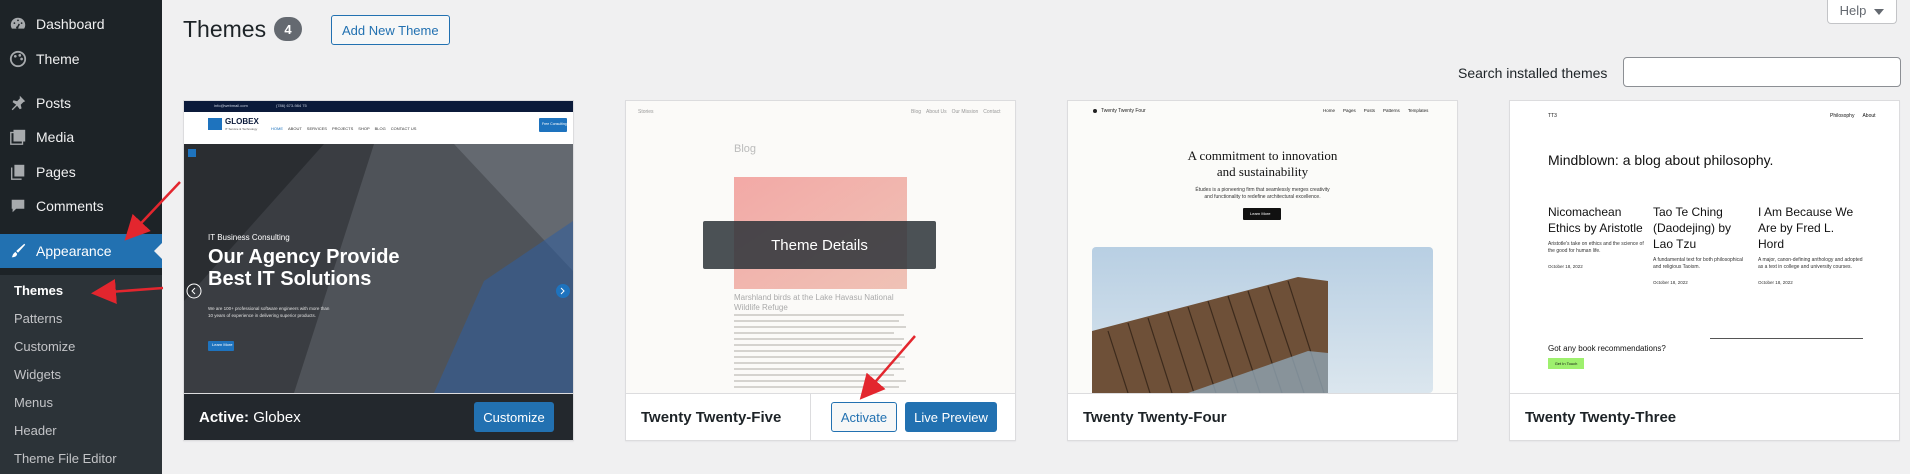 Image resolution: width=1910 pixels, height=474 pixels. What do you see at coordinates (241, 129) in the screenshot?
I see `globex-logo-sub: IT Service & Technology` at bounding box center [241, 129].